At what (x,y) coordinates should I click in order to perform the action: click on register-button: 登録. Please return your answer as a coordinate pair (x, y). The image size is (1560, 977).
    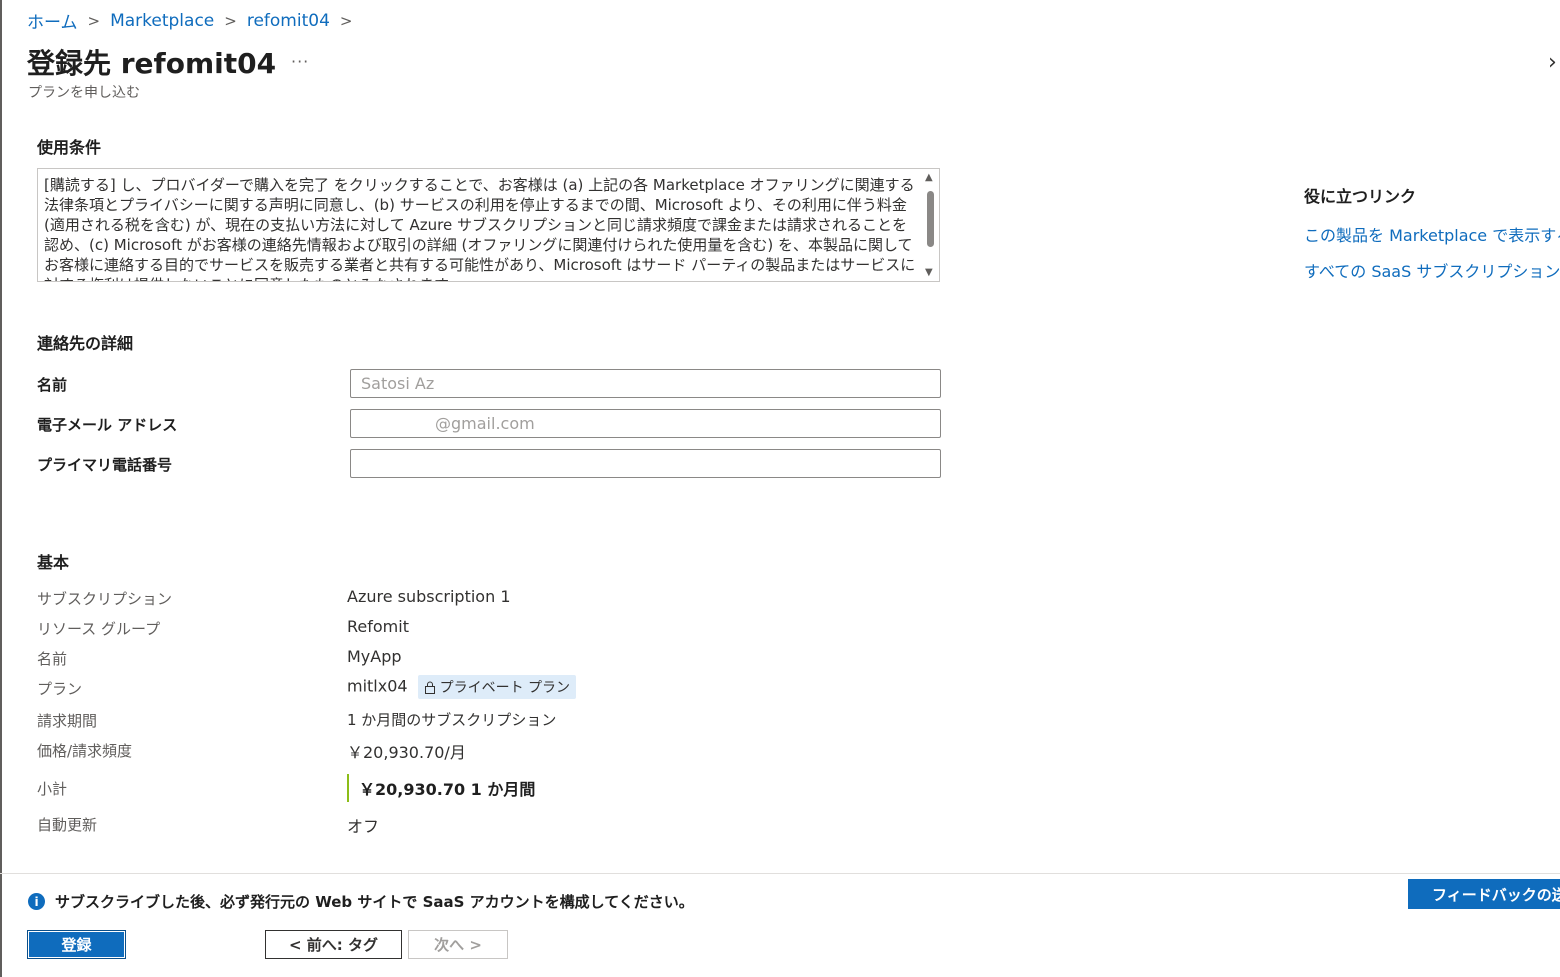
    Looking at the image, I should click on (76, 944).